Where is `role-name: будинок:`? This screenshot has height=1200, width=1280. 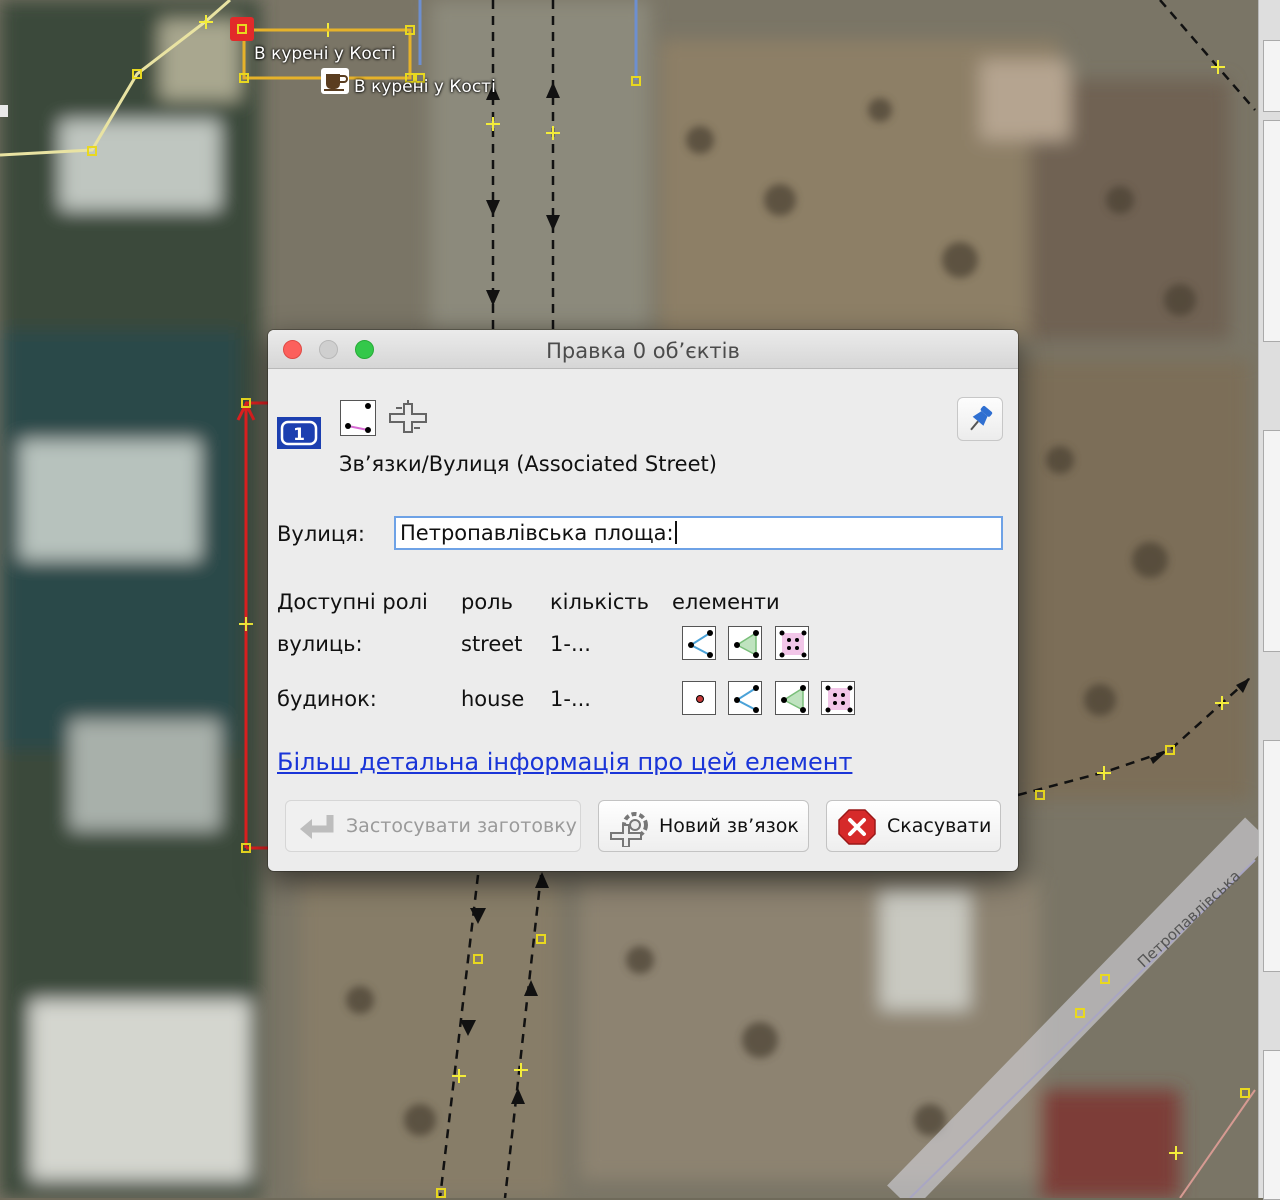
role-name: будинок: is located at coordinates (327, 699).